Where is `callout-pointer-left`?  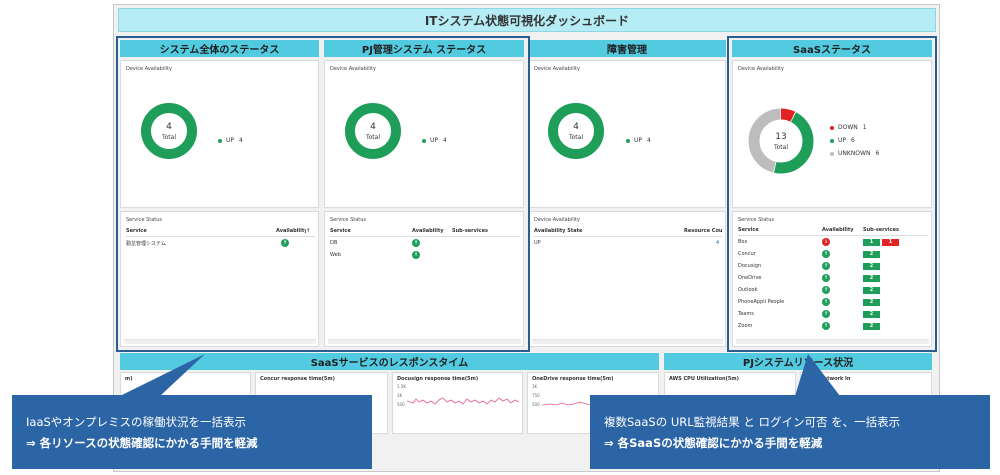 callout-pointer-left is located at coordinates (162, 375).